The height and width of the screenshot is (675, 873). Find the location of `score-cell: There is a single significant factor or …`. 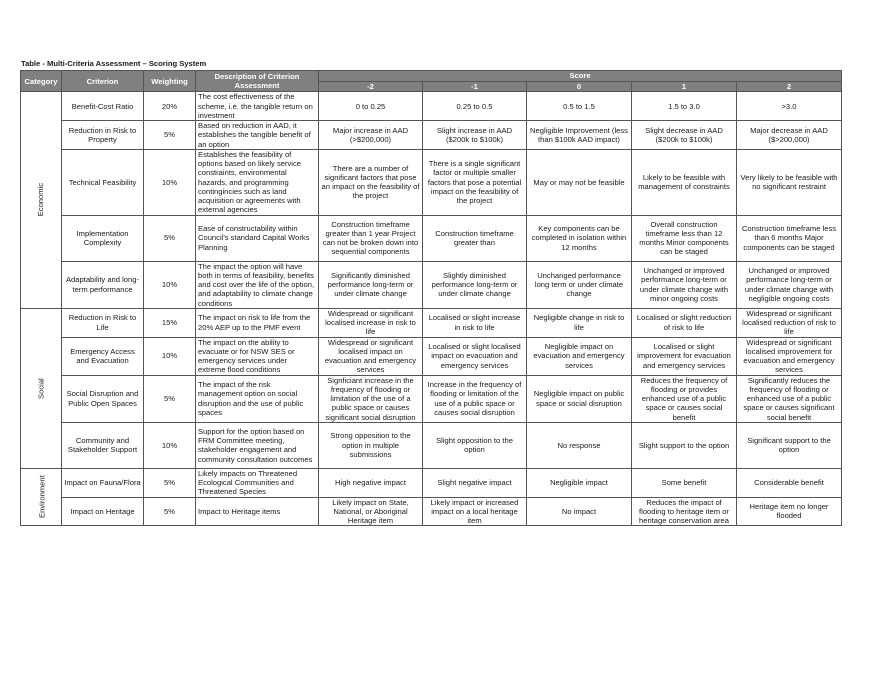

score-cell: There is a single significant factor or … is located at coordinates (474, 182).